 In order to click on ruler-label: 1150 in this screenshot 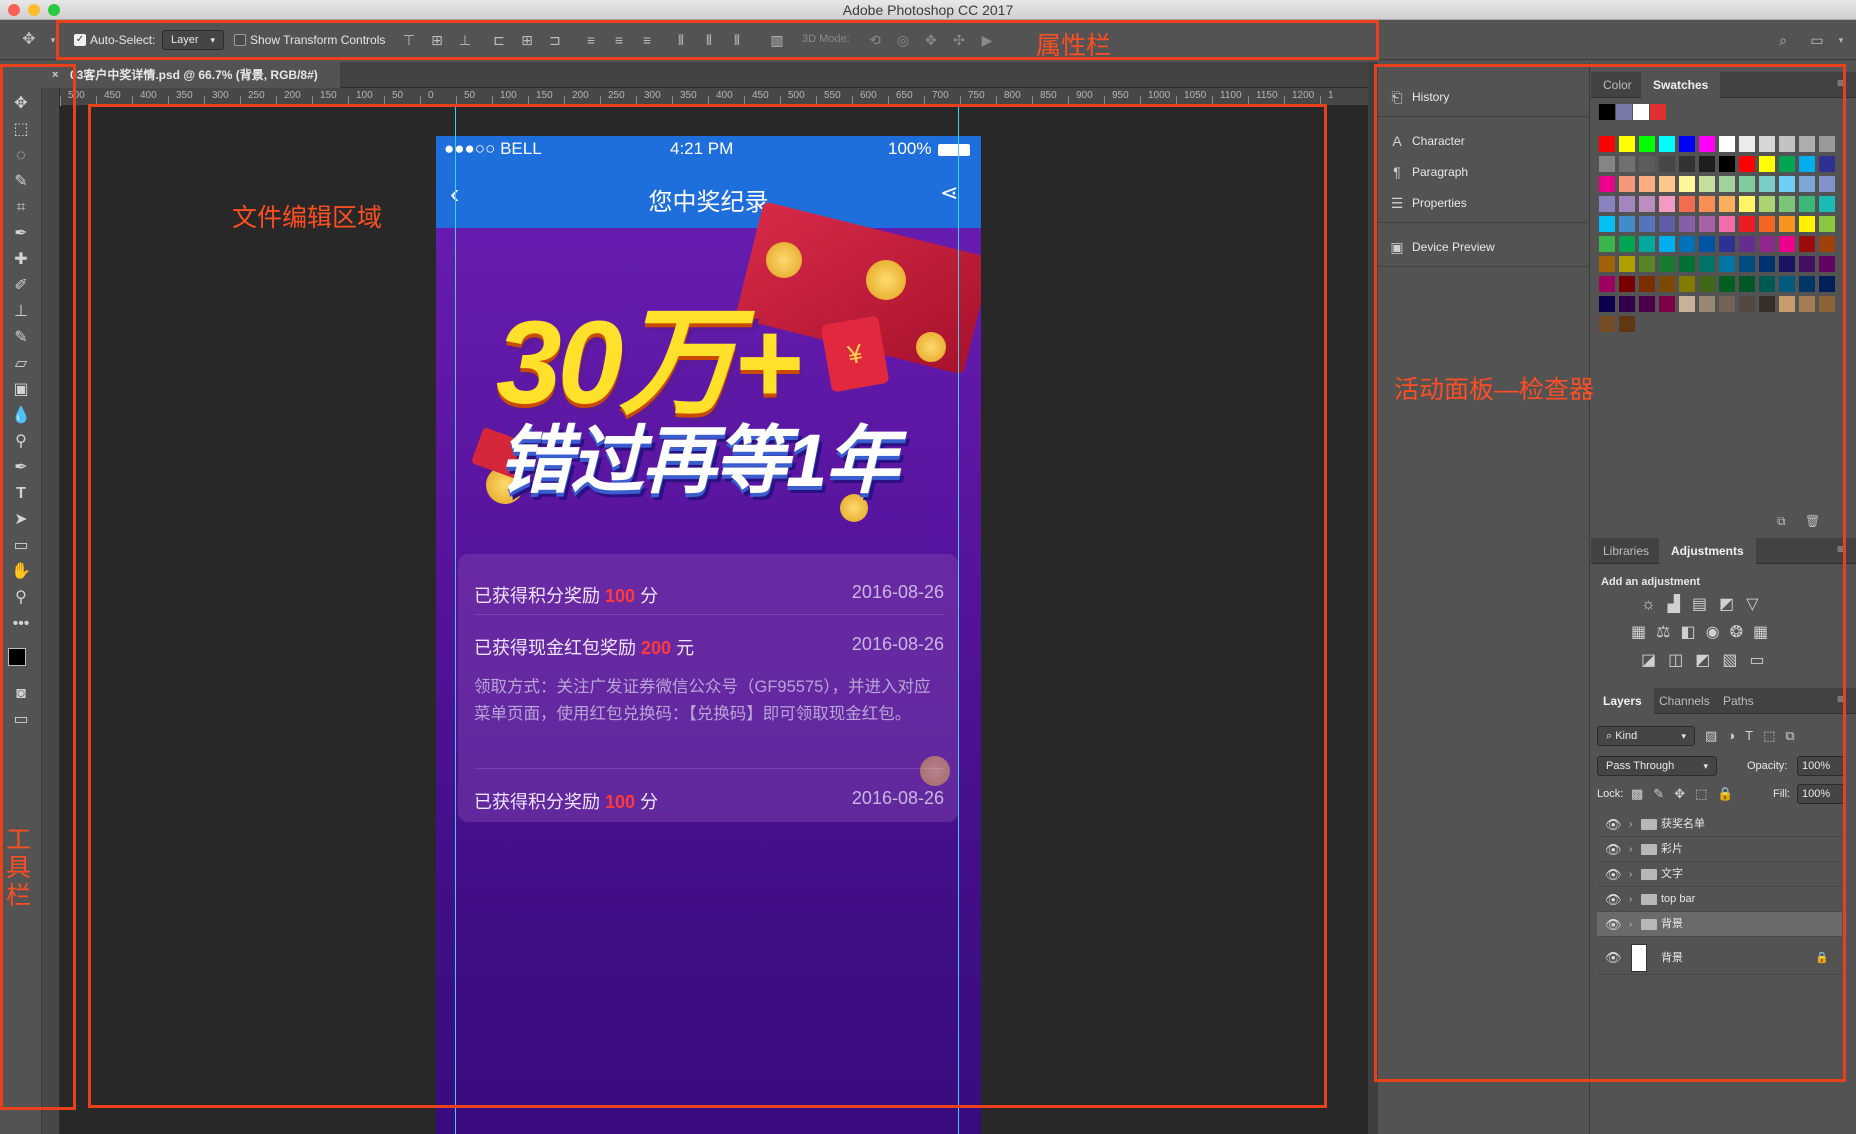, I will do `click(1267, 95)`.